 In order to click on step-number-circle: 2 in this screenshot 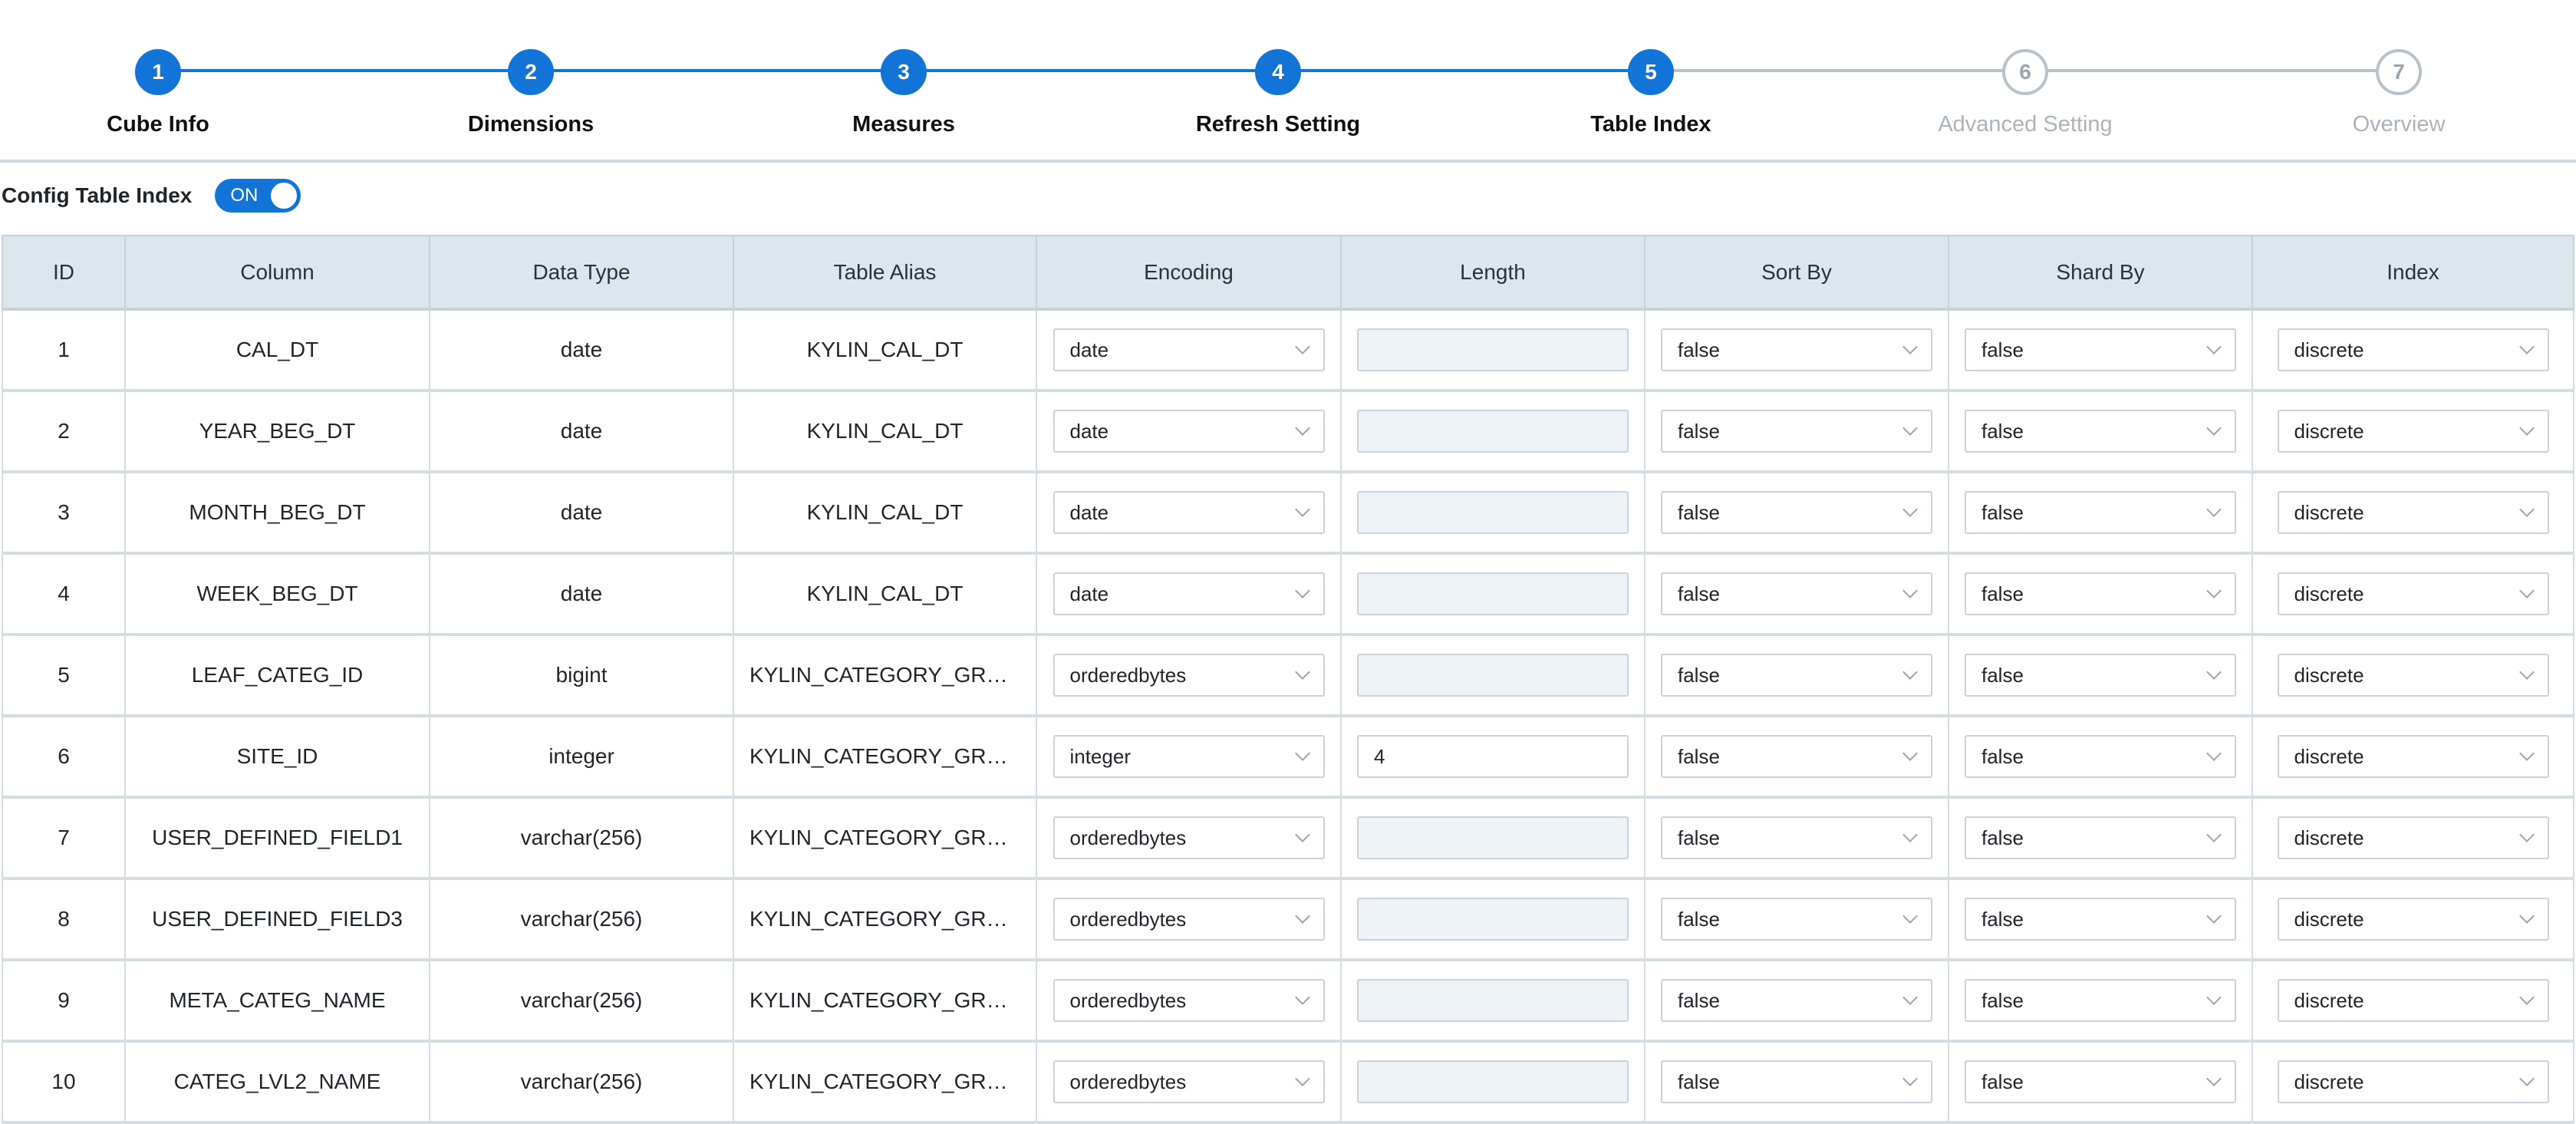, I will do `click(531, 72)`.